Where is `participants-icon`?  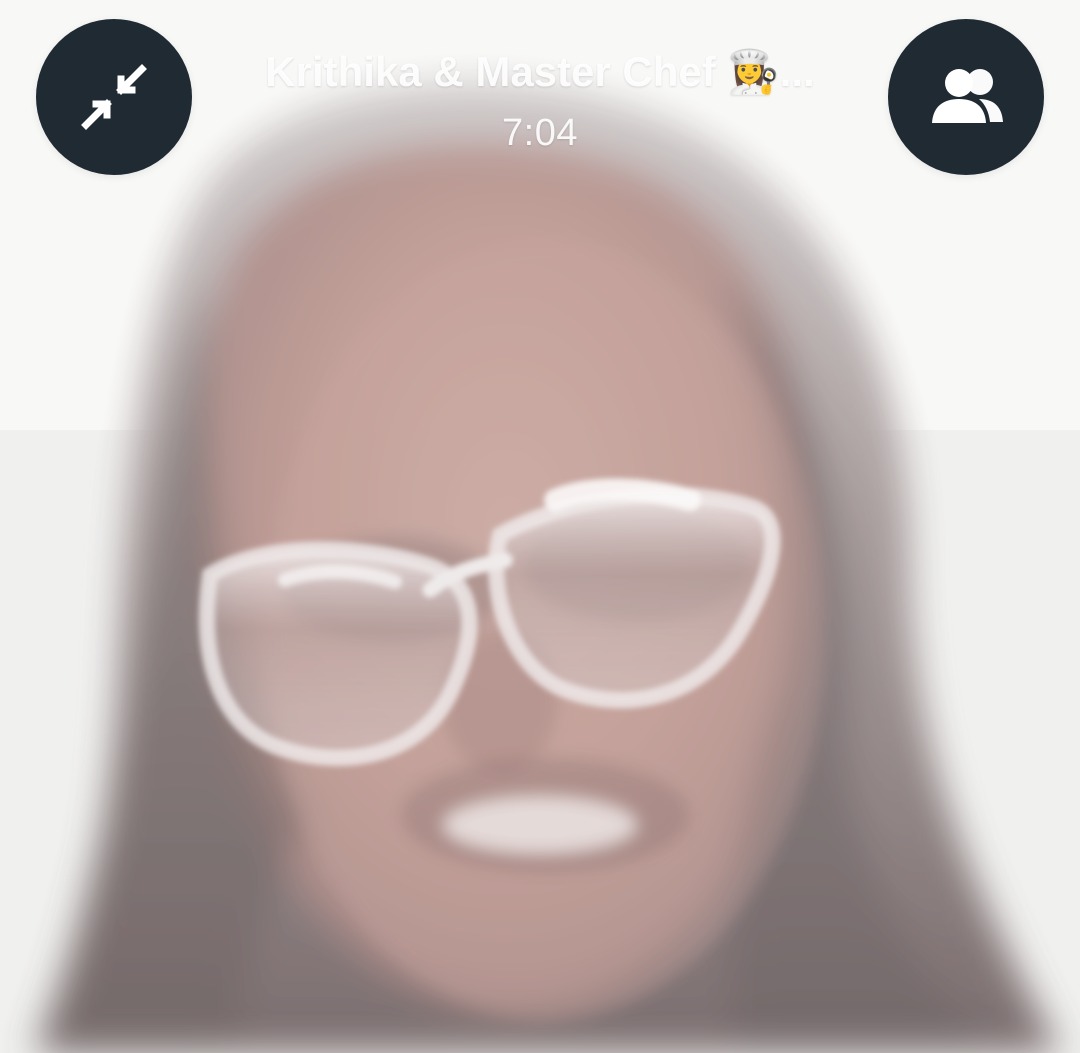
participants-icon is located at coordinates (967, 96).